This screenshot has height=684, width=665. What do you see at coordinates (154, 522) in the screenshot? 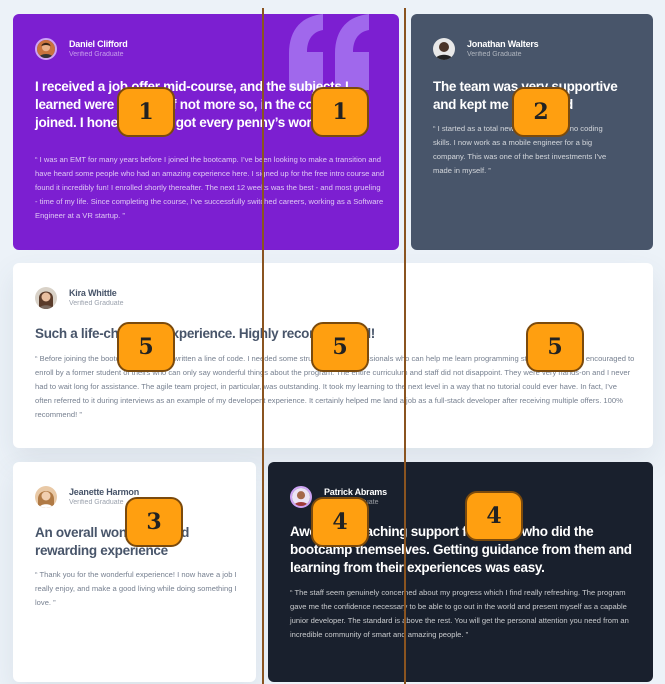
I see `annotation-badge: 3` at bounding box center [154, 522].